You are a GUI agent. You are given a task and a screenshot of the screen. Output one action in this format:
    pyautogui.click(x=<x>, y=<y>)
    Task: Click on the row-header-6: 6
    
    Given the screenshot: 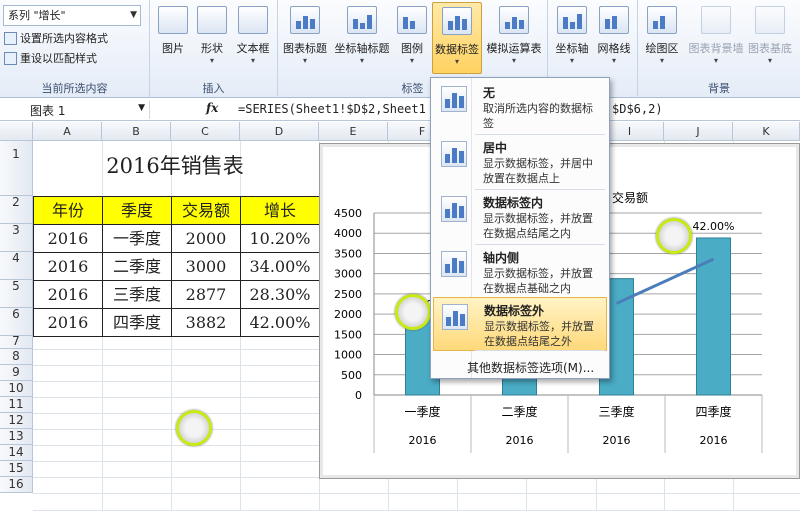 What is the action you would take?
    pyautogui.click(x=16, y=321)
    